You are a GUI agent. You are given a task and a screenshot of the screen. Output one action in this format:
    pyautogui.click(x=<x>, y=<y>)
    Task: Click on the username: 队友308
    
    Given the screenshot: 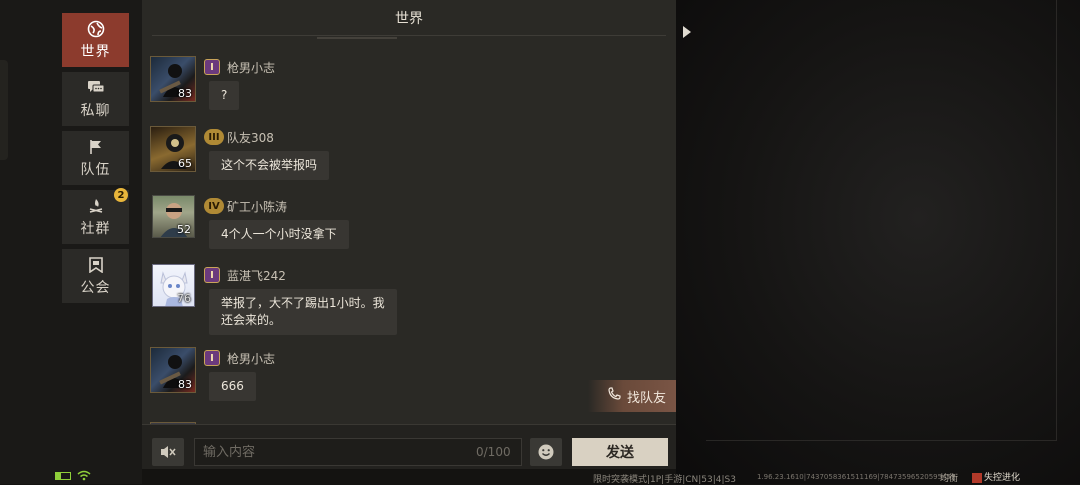 What is the action you would take?
    pyautogui.click(x=250, y=137)
    